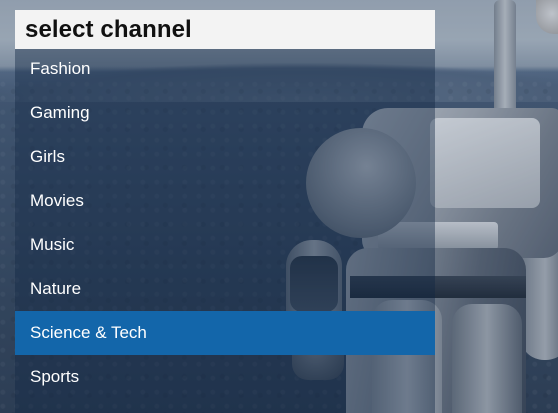 The height and width of the screenshot is (413, 558). I want to click on channel-item-label: Science & Tech, so click(88, 332).